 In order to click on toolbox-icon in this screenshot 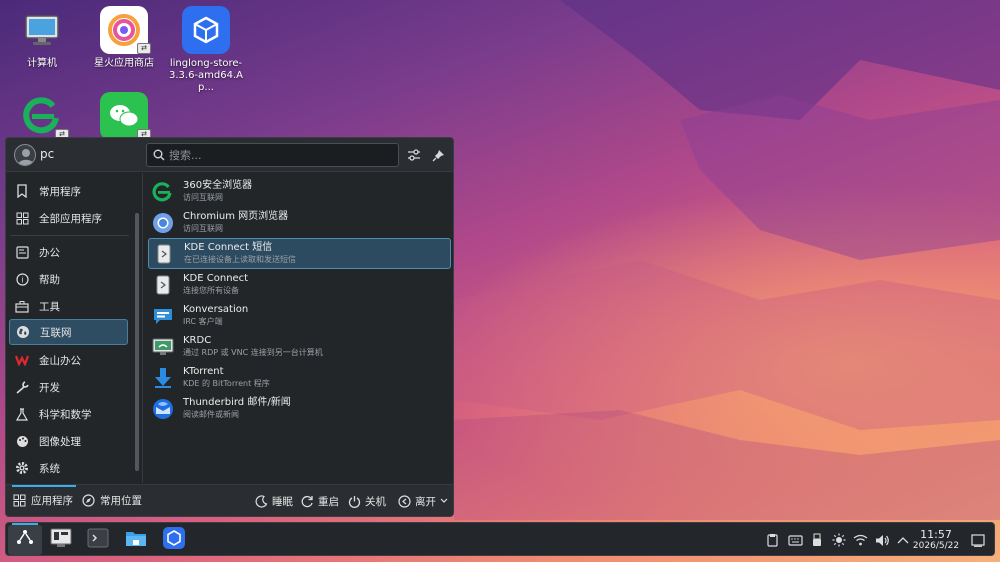, I will do `click(22, 306)`.